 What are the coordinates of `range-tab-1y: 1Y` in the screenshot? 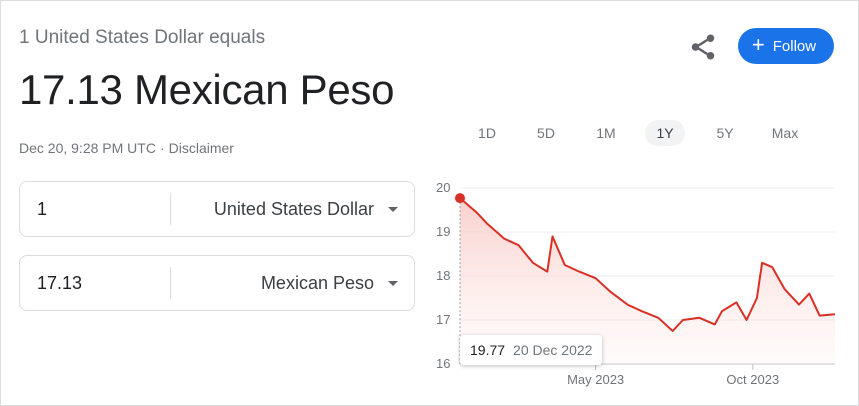 It's located at (665, 133).